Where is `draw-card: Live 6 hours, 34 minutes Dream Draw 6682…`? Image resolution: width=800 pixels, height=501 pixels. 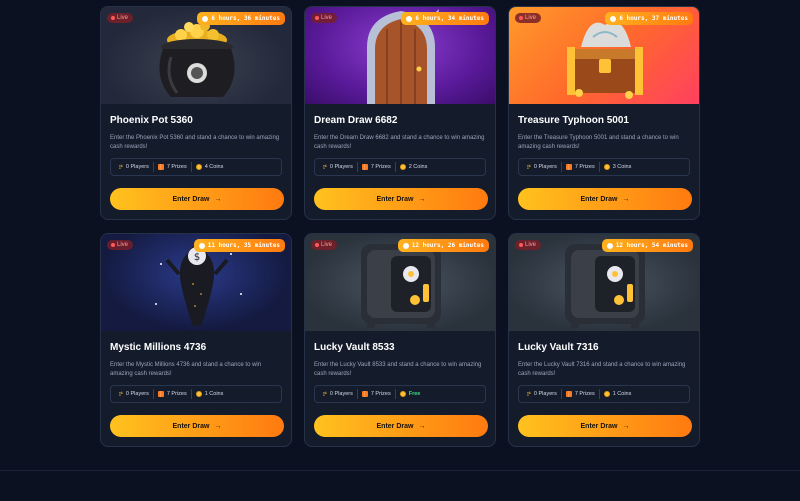 draw-card: Live 6 hours, 34 minutes Dream Draw 6682… is located at coordinates (400, 113).